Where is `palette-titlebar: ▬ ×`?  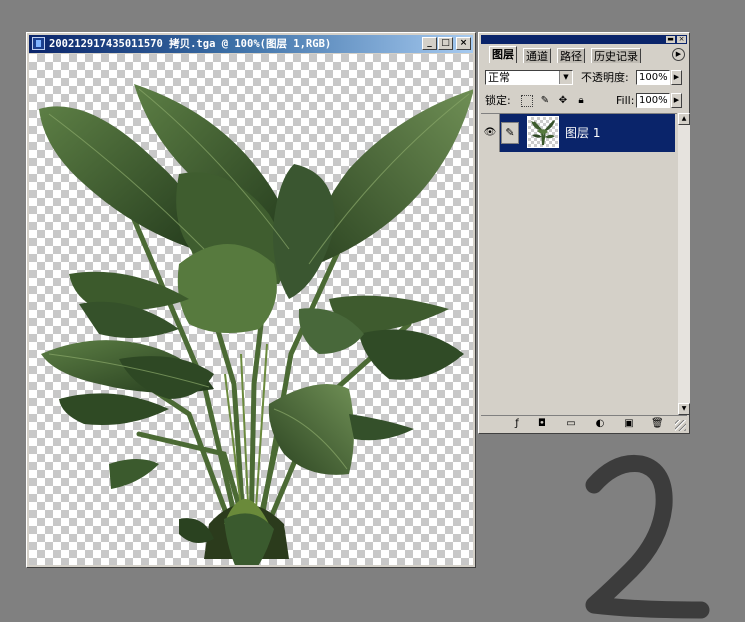 palette-titlebar: ▬ × is located at coordinates (584, 39).